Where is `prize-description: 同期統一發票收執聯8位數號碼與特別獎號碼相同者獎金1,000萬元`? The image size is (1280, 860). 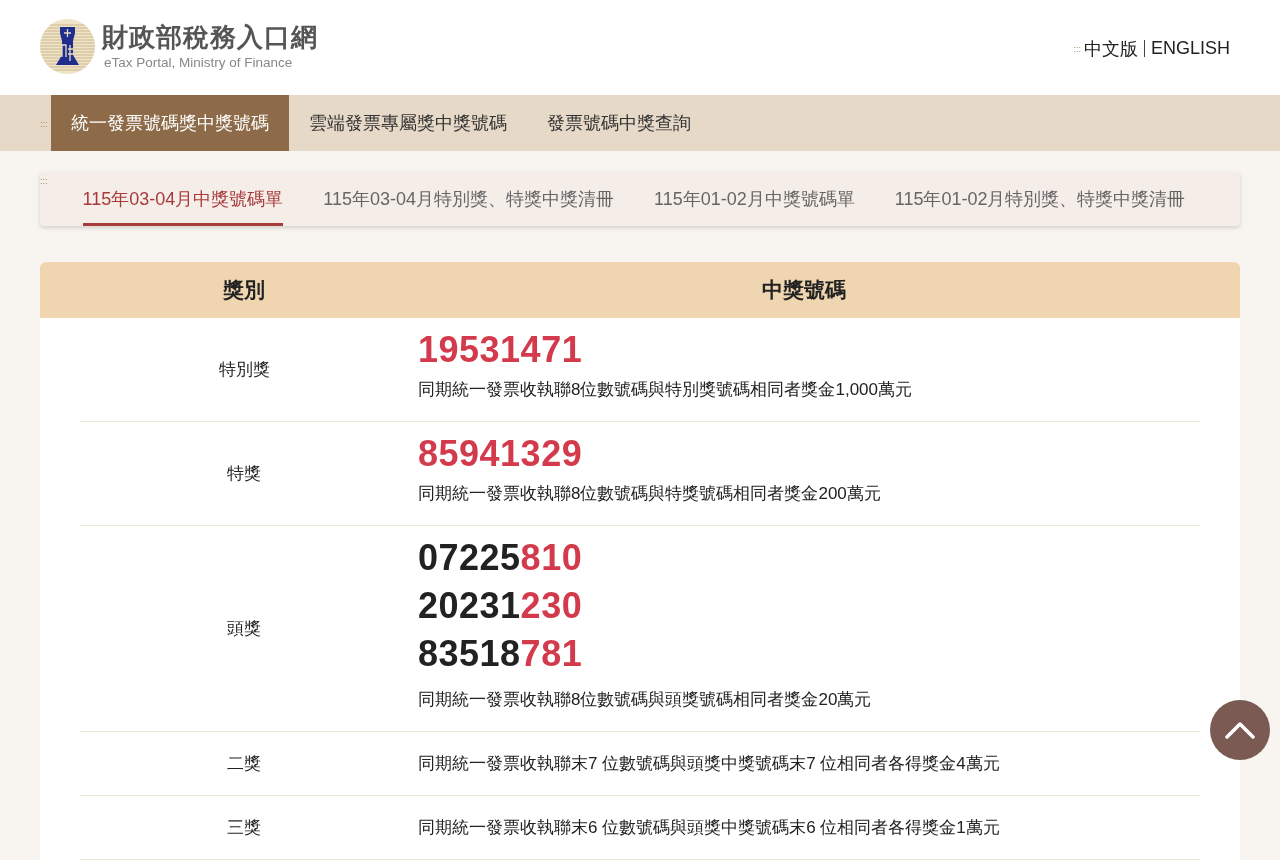
prize-description: 同期統一發票收執聯8位數號碼與特別獎號碼相同者獎金1,000萬元 is located at coordinates (665, 390).